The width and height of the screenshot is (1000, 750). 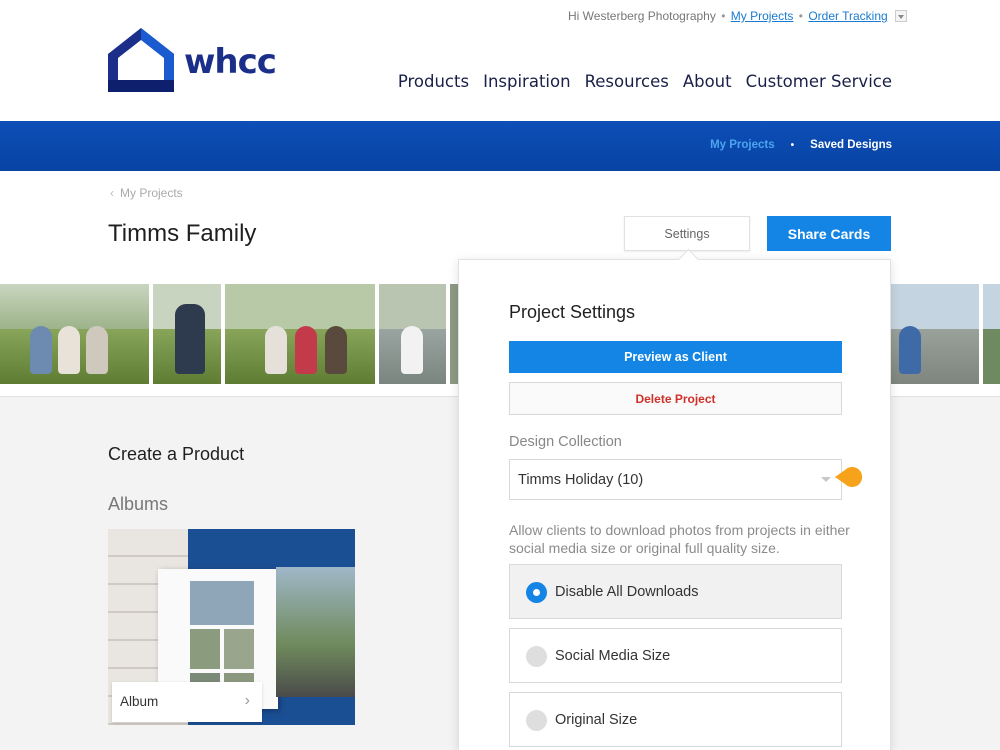 What do you see at coordinates (141, 60) in the screenshot?
I see `house-logo-icon` at bounding box center [141, 60].